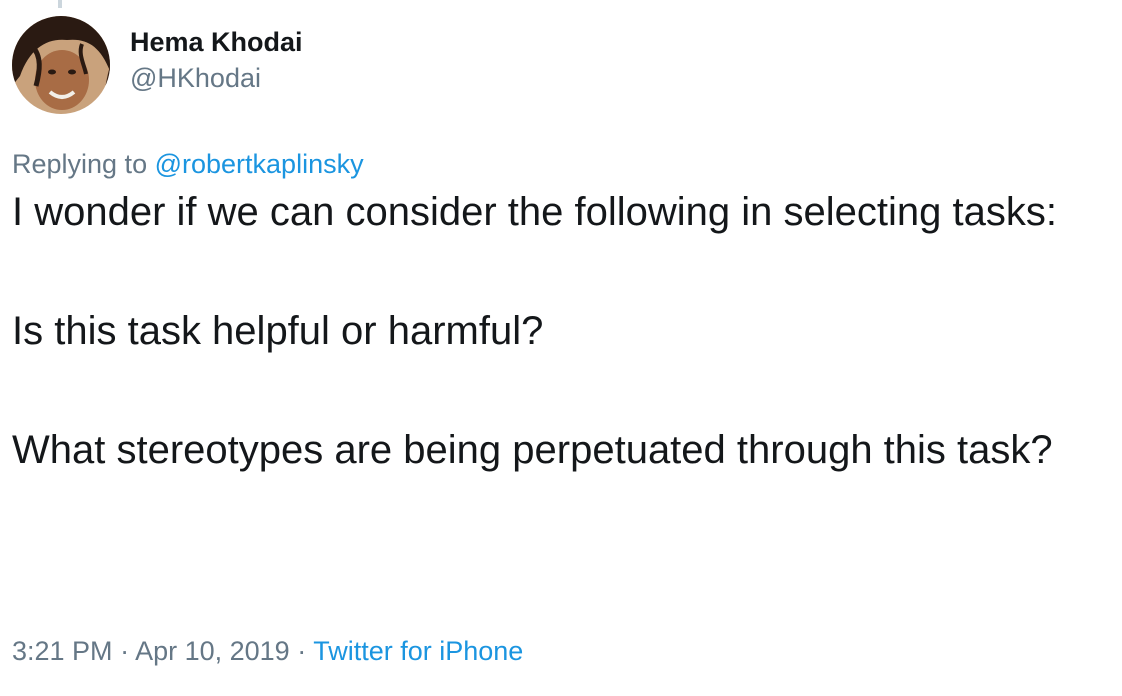 This screenshot has width=1122, height=696. I want to click on avatar, so click(61, 65).